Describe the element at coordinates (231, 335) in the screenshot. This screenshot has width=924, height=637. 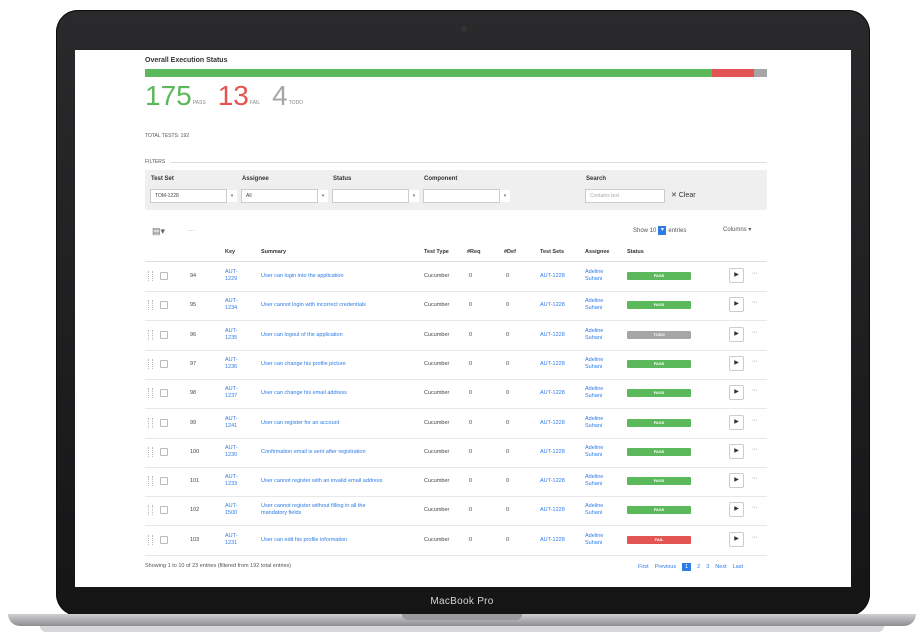
I see `test-key-link: AUT- 1235` at that location.